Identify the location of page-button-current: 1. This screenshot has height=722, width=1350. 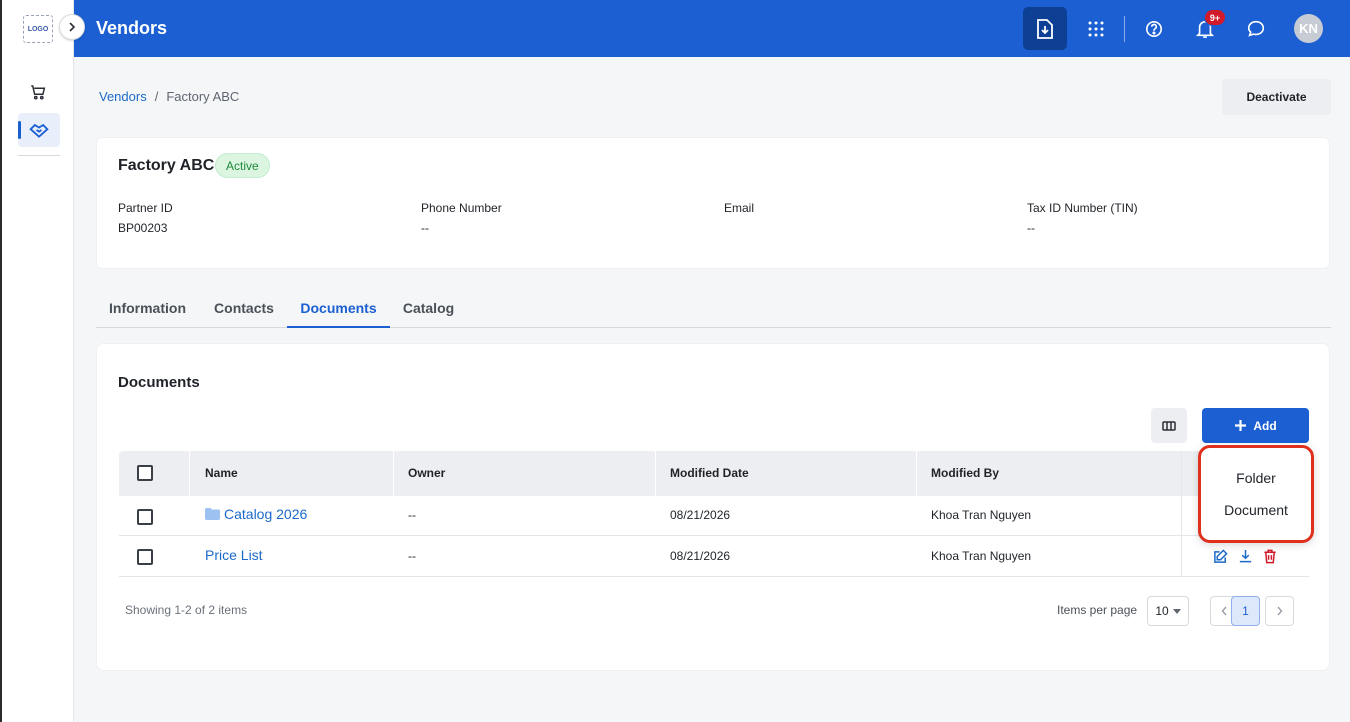
(1245, 611).